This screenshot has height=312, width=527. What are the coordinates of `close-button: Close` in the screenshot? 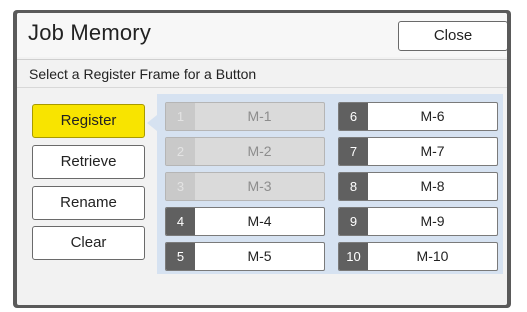 It's located at (452, 36).